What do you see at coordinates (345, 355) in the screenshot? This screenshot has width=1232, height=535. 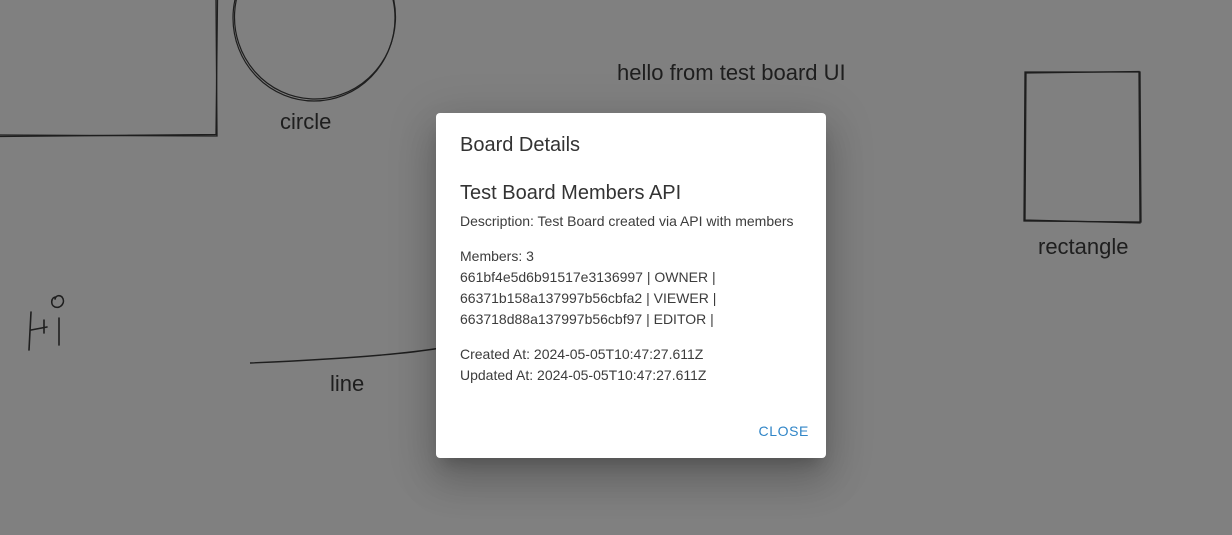 I see `line-shape` at bounding box center [345, 355].